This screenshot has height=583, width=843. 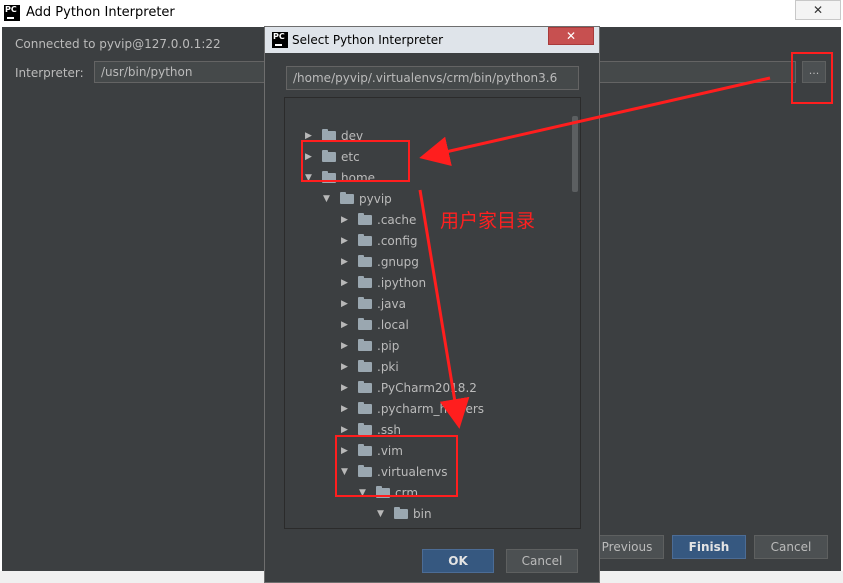 What do you see at coordinates (444, 309) in the screenshot?
I see `arrow-pyvip-to-virtualenvs` at bounding box center [444, 309].